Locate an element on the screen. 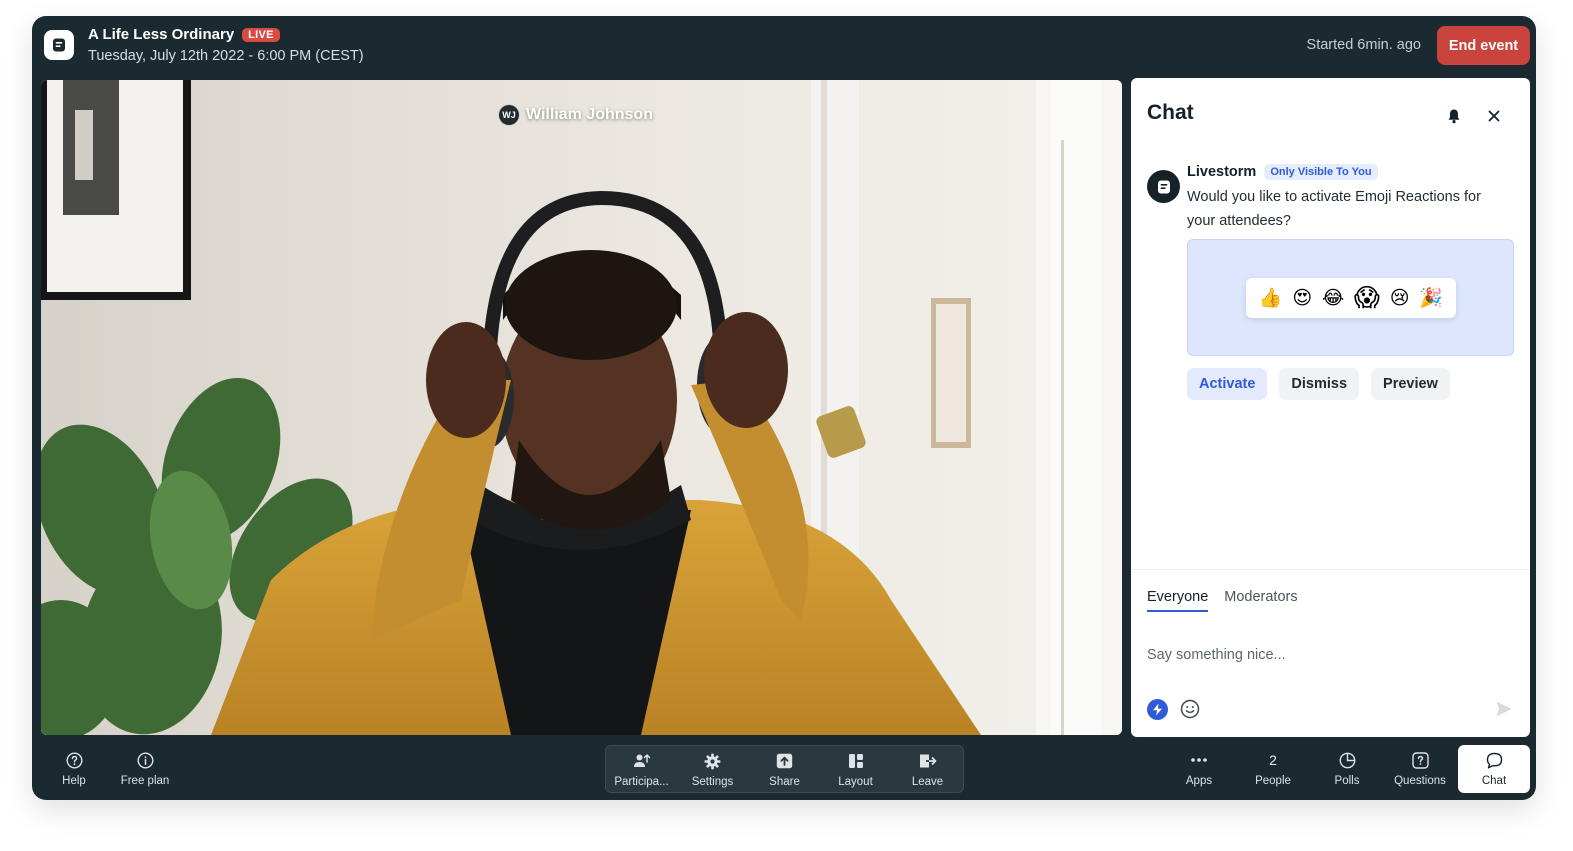 This screenshot has height=851, width=1573. layout-label: Layout is located at coordinates (855, 782).